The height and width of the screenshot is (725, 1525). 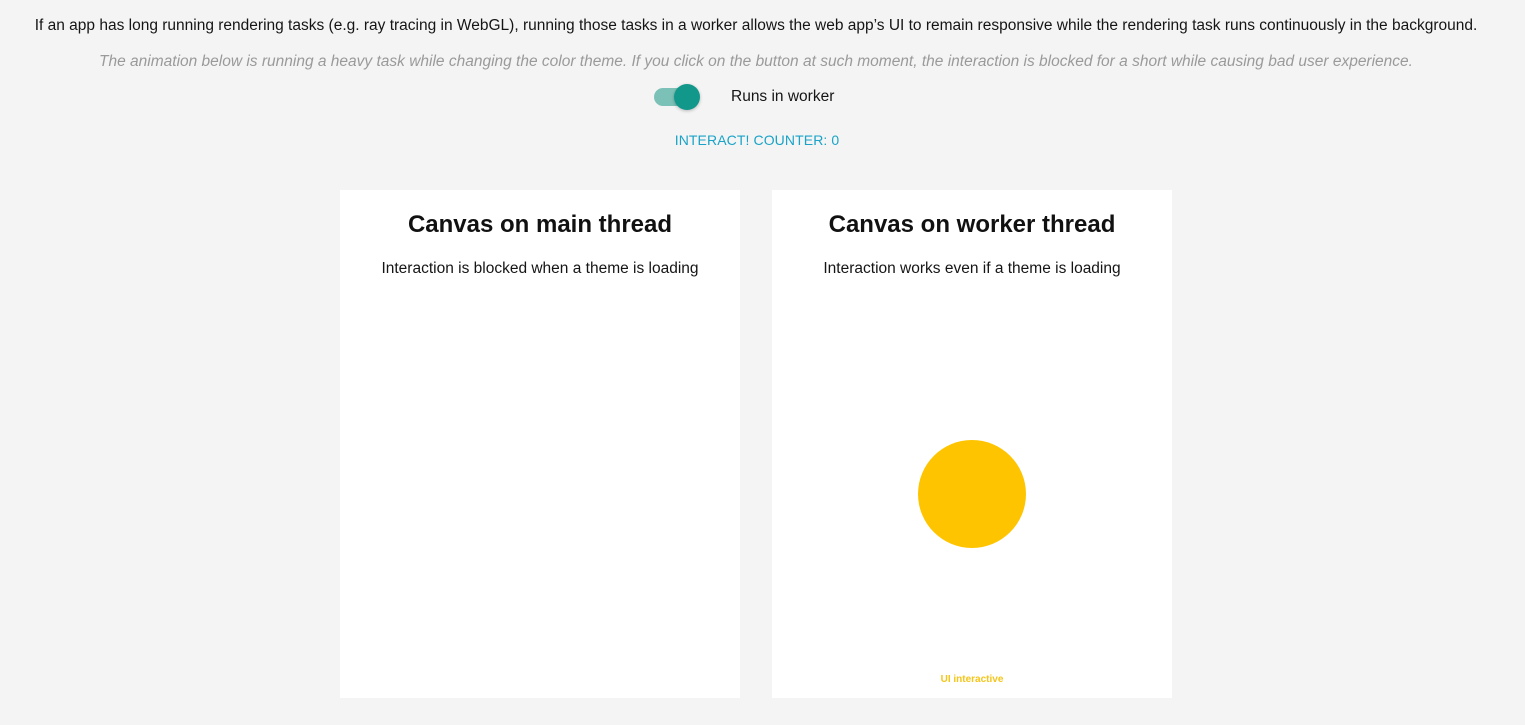 I want to click on main-thread-canvas, so click(x=540, y=494).